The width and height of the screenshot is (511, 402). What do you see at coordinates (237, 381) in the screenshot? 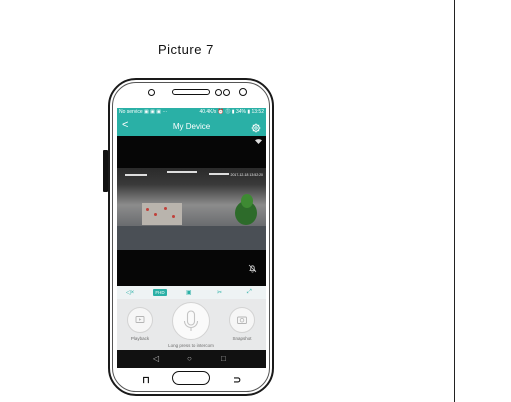
I see `hardware-back-key-icon: ⊃` at bounding box center [237, 381].